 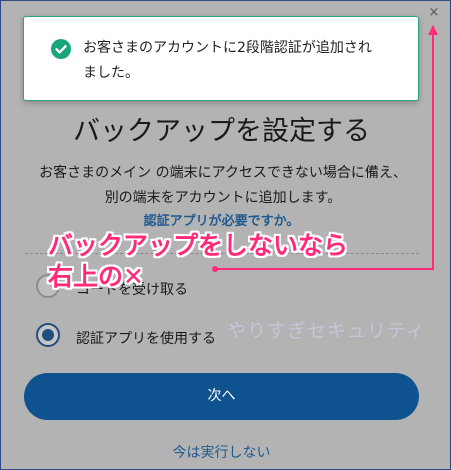 What do you see at coordinates (198, 245) in the screenshot?
I see `annotation-line1: バックアップをしないなら` at bounding box center [198, 245].